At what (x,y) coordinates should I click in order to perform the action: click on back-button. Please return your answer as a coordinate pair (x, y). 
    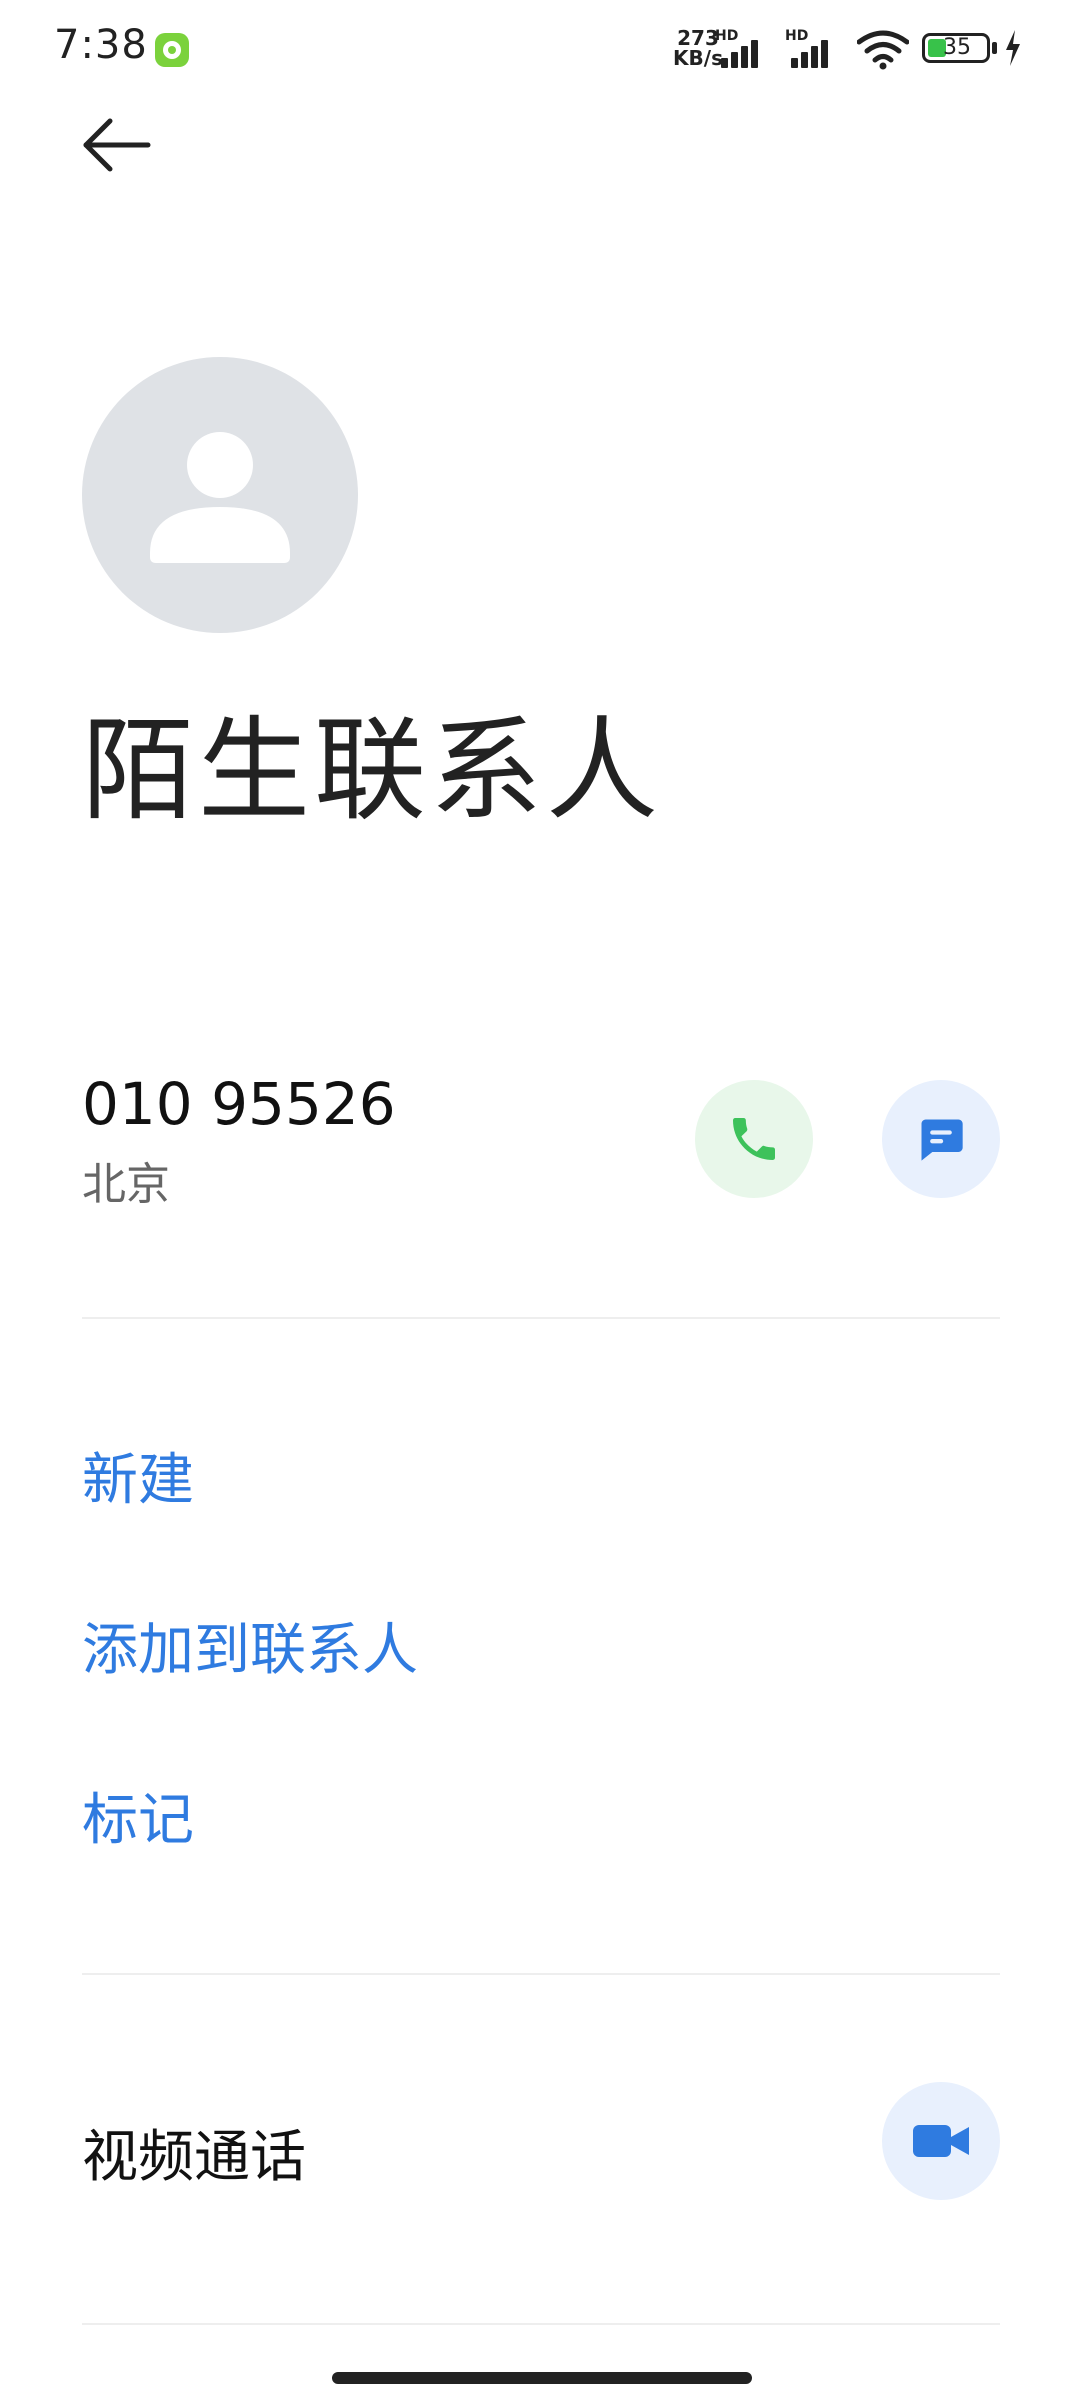
    Looking at the image, I should click on (115, 145).